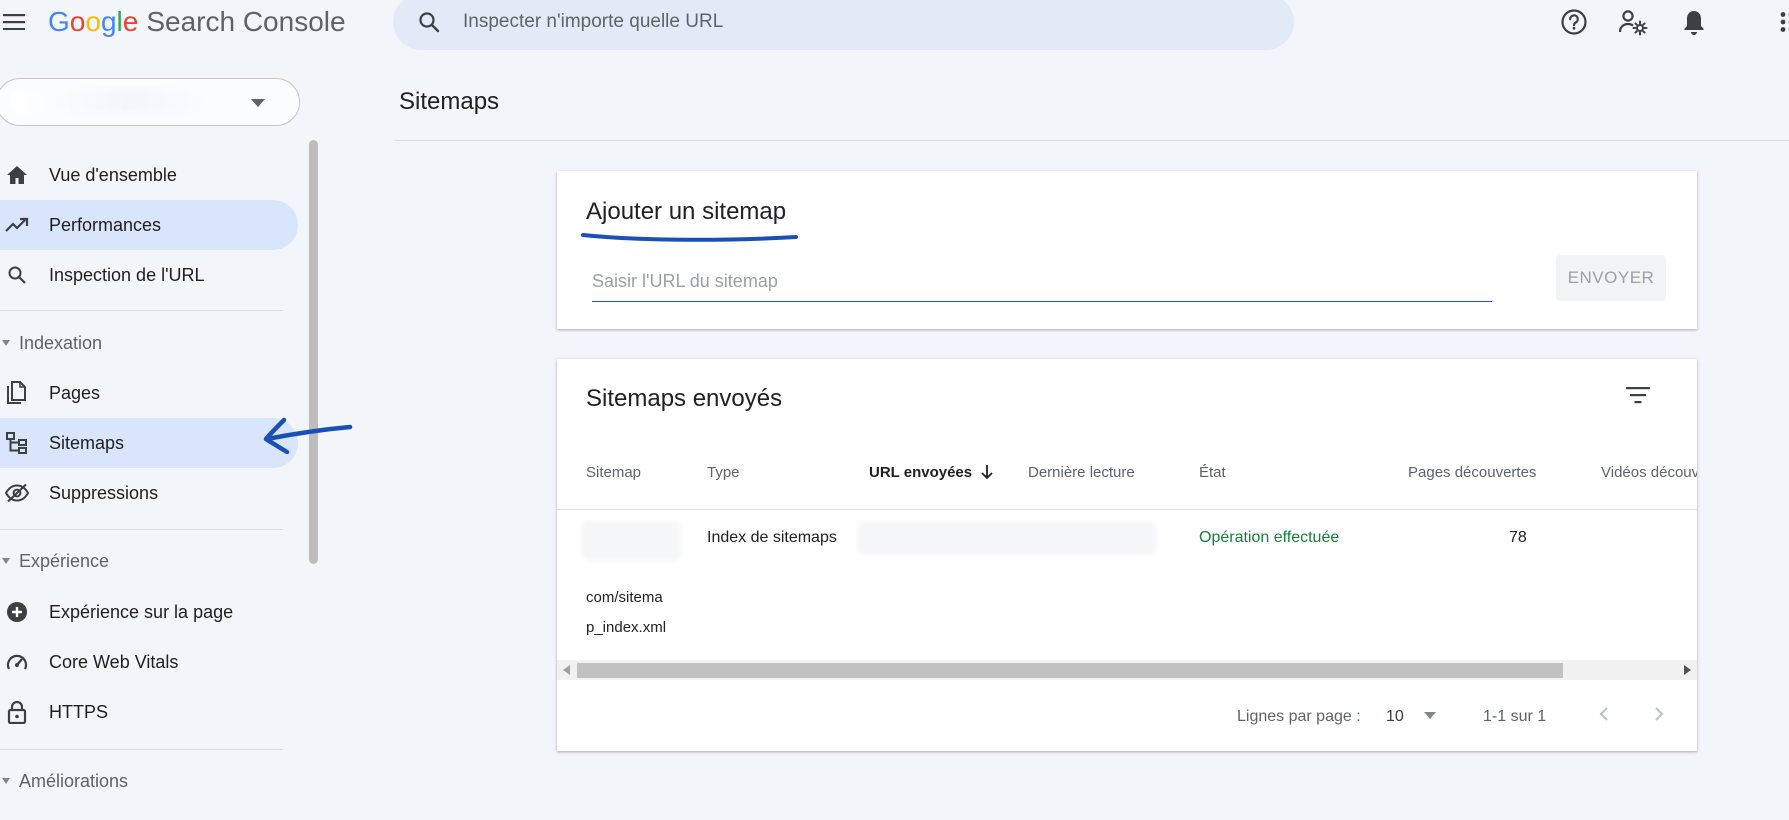 Image resolution: width=1789 pixels, height=820 pixels. Describe the element at coordinates (127, 274) in the screenshot. I see `sidebar-item-label: Inspection de l'URL` at that location.